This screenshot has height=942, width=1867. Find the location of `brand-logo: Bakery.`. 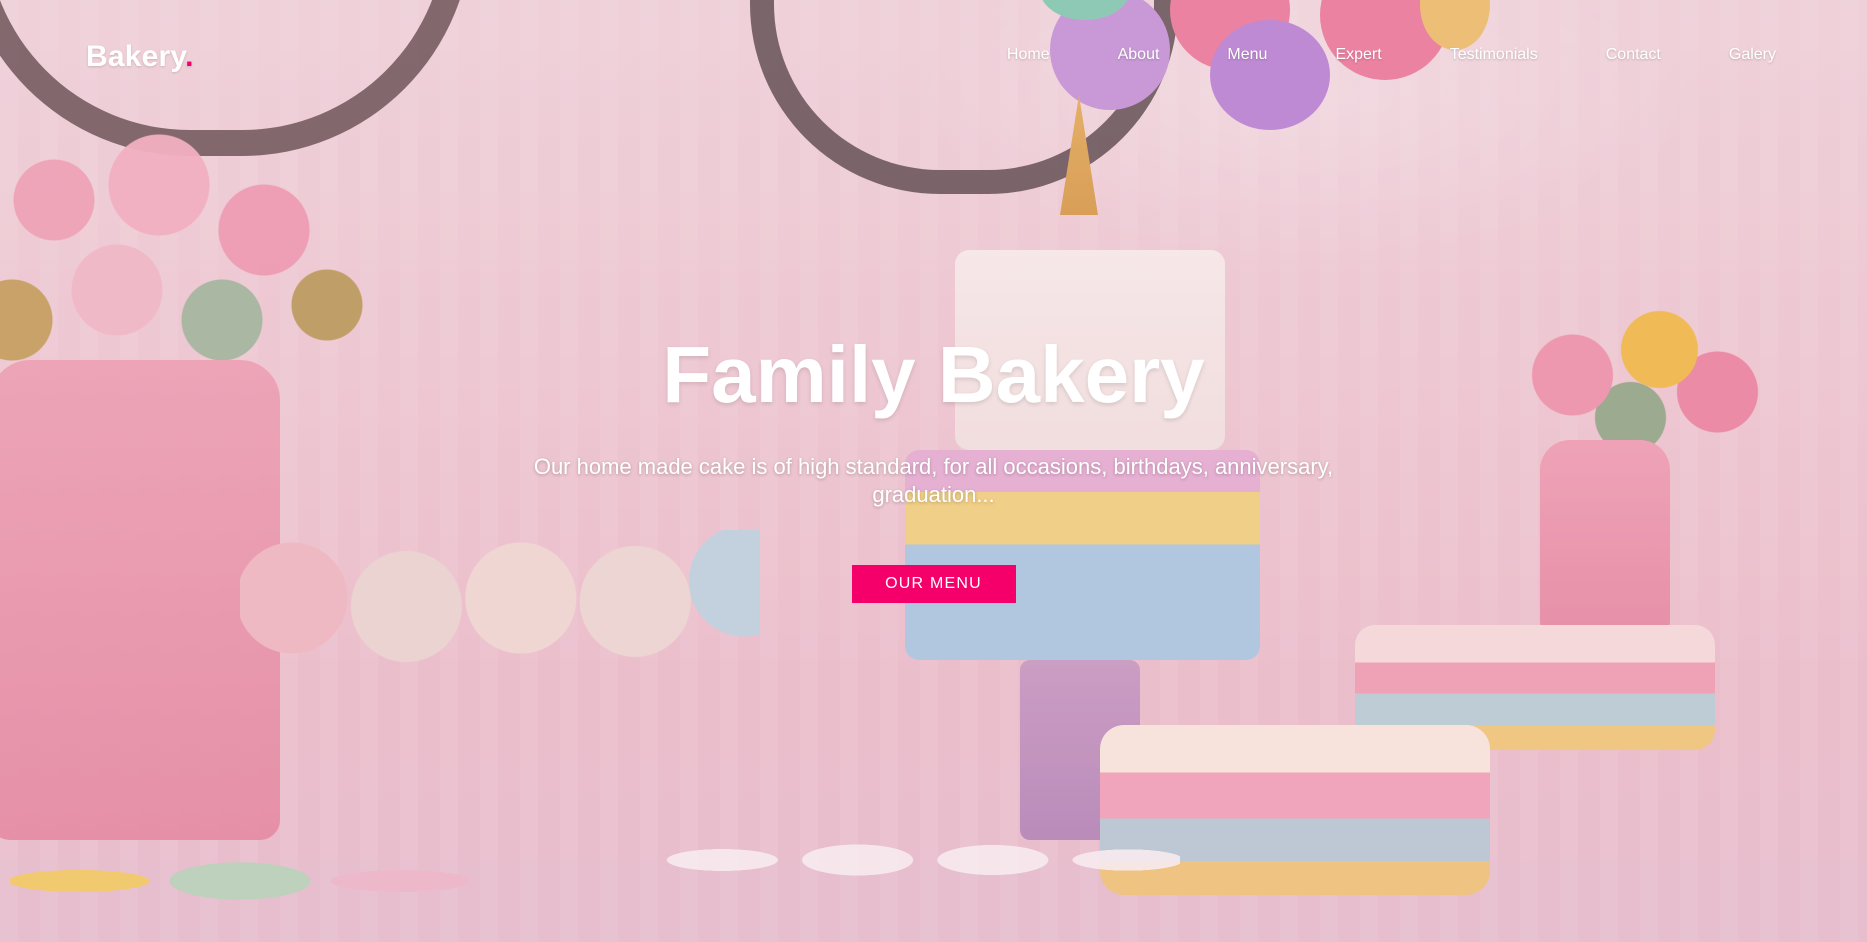

brand-logo: Bakery. is located at coordinates (140, 57).